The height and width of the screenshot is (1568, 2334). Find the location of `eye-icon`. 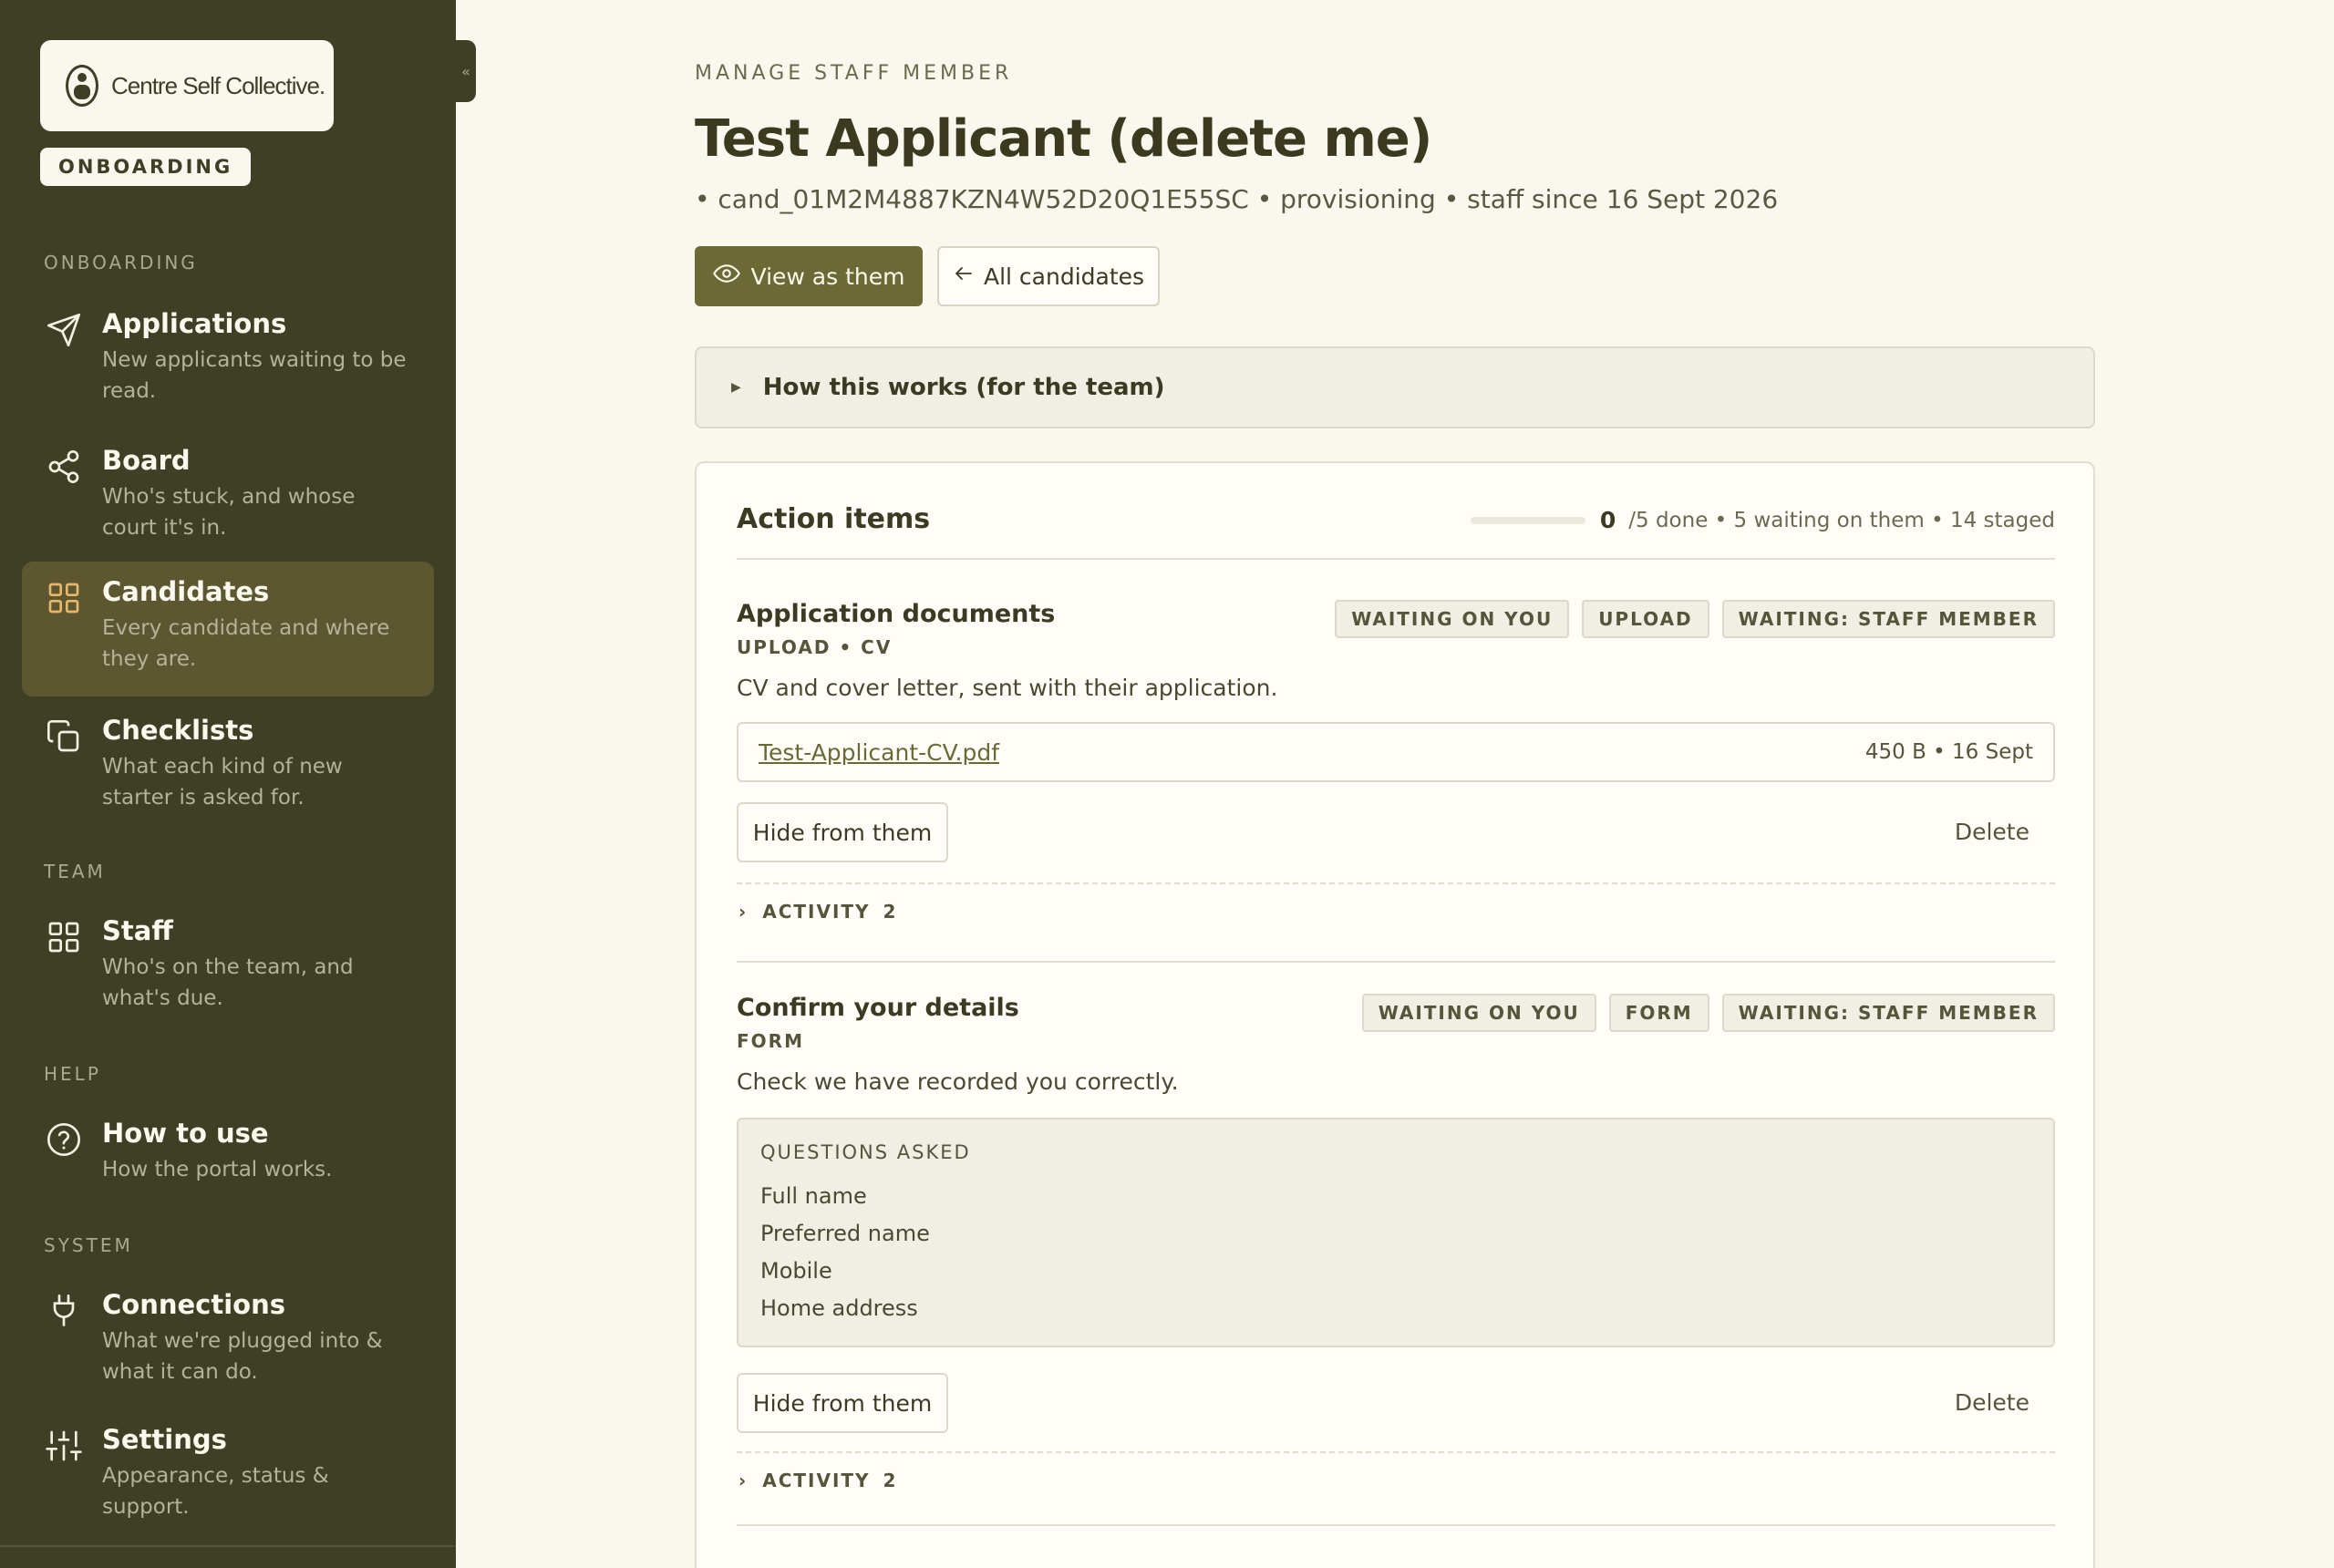

eye-icon is located at coordinates (726, 276).